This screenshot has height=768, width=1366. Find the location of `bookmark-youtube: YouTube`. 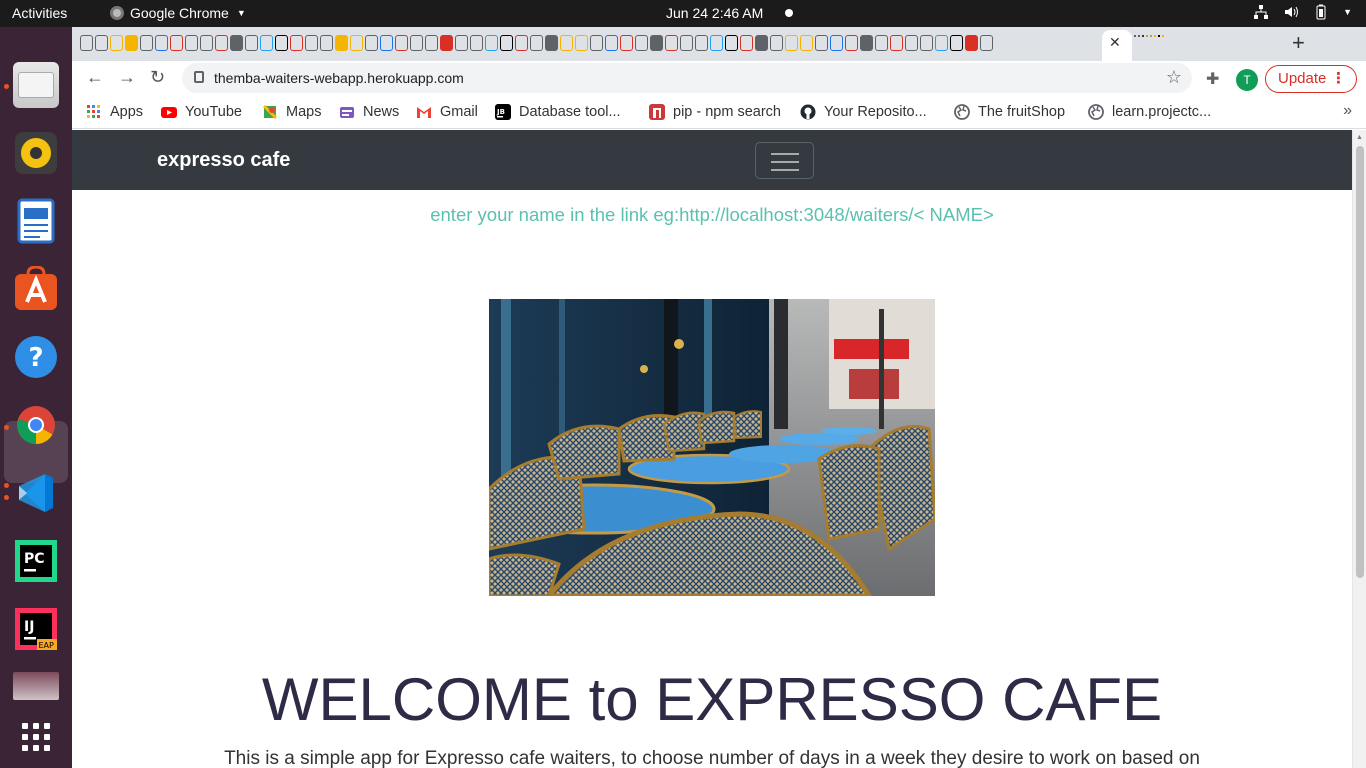

bookmark-youtube: YouTube is located at coordinates (201, 112).